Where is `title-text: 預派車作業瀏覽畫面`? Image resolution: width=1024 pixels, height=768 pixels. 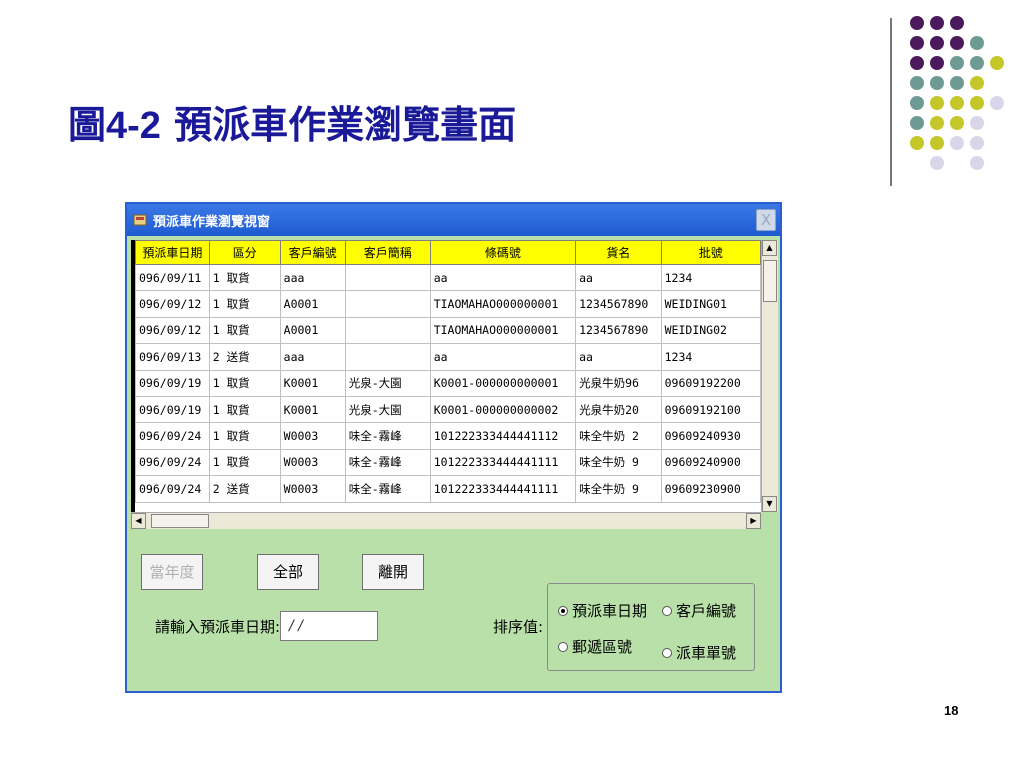 title-text: 預派車作業瀏覽畫面 is located at coordinates (338, 124).